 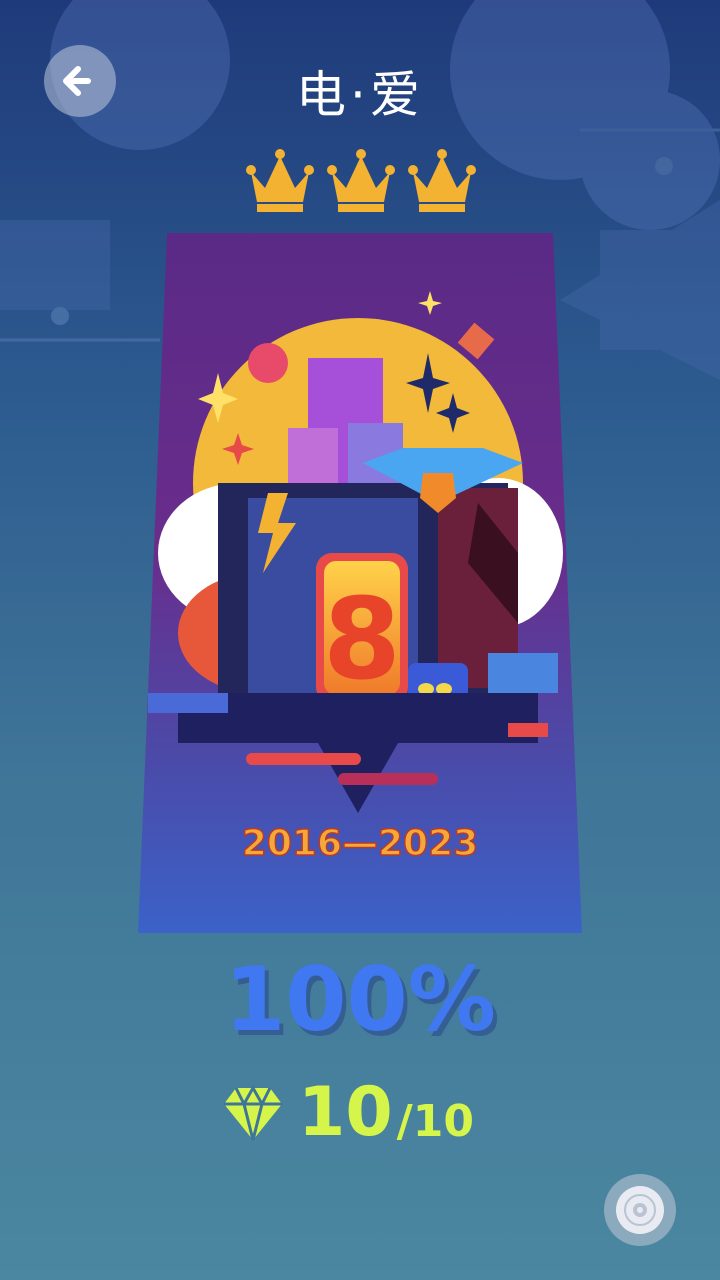 I want to click on vinyl-disc-icon, so click(x=640, y=1210).